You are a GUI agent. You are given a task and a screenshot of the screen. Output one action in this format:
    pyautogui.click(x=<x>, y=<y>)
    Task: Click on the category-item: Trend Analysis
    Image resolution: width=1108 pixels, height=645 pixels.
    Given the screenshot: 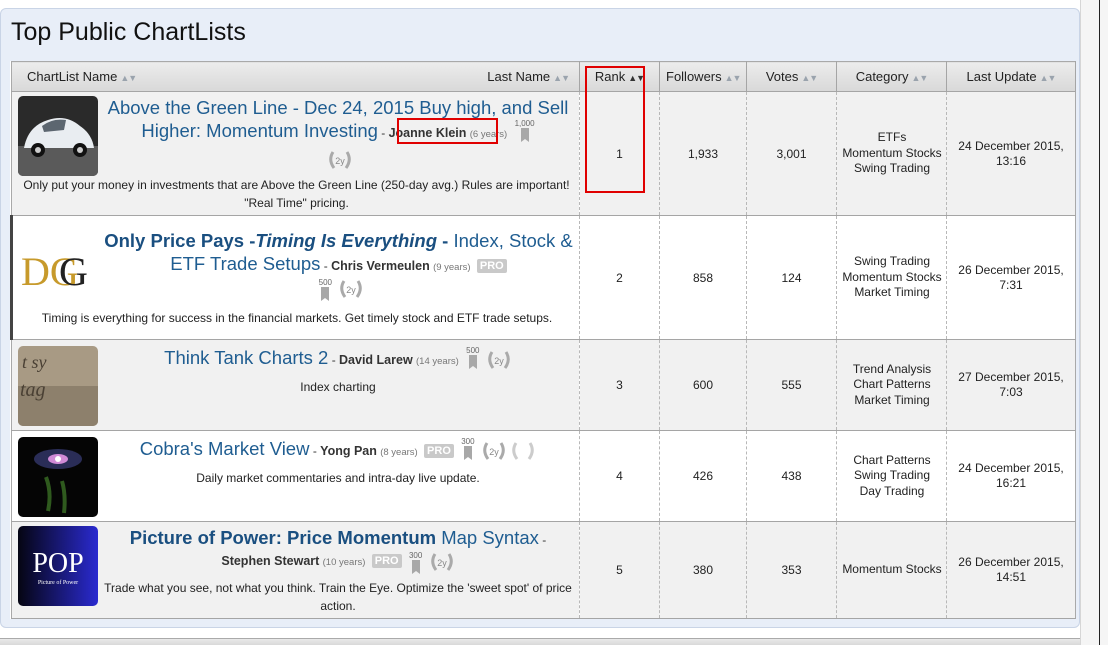 What is the action you would take?
    pyautogui.click(x=892, y=370)
    